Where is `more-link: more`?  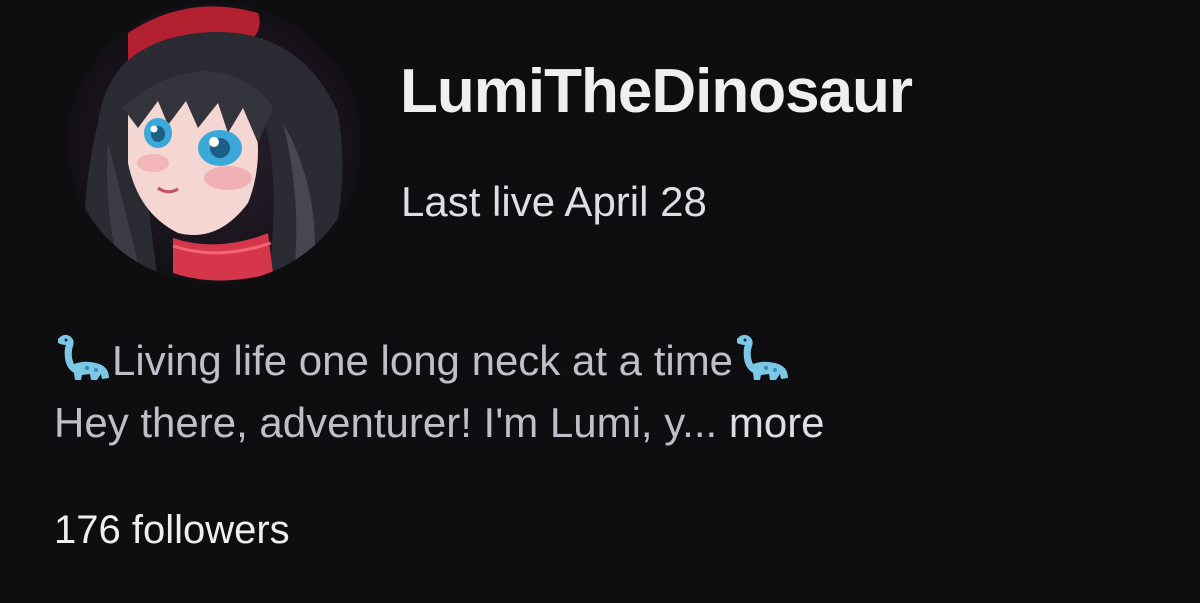
more-link: more is located at coordinates (777, 422).